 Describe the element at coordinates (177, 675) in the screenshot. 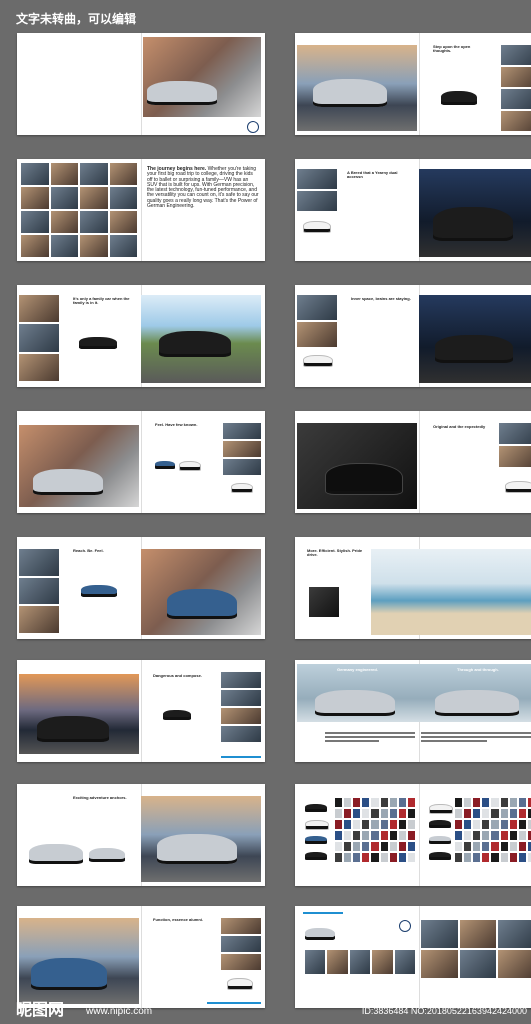

I see `spread-heading: Dangerous and compose.` at that location.